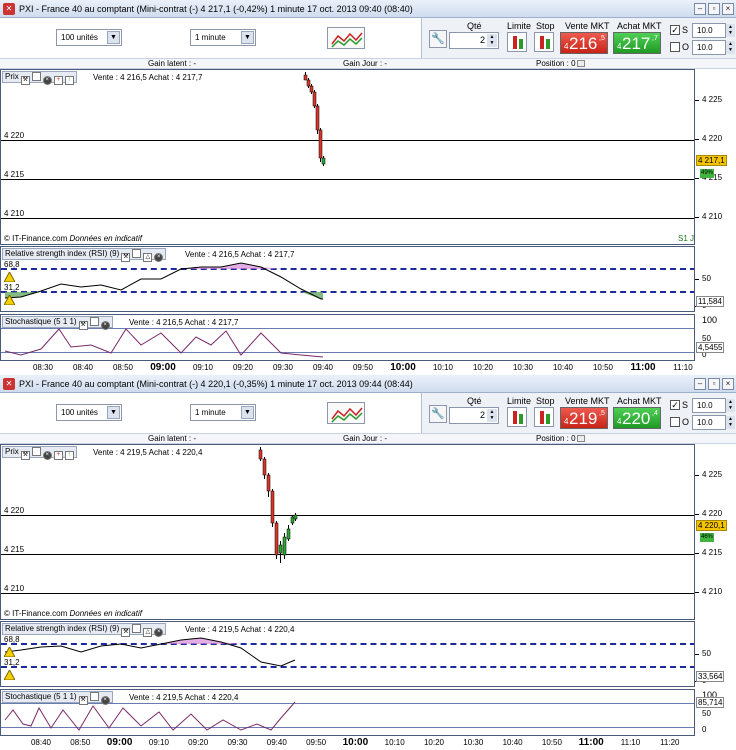 The image size is (736, 750). I want to click on price-panel-tag: Prix ⚒ × + ↑, so click(39, 453).